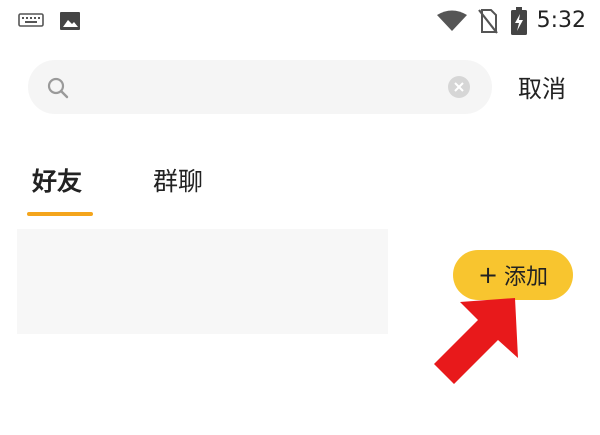  What do you see at coordinates (452, 23) in the screenshot?
I see `wifi-icon` at bounding box center [452, 23].